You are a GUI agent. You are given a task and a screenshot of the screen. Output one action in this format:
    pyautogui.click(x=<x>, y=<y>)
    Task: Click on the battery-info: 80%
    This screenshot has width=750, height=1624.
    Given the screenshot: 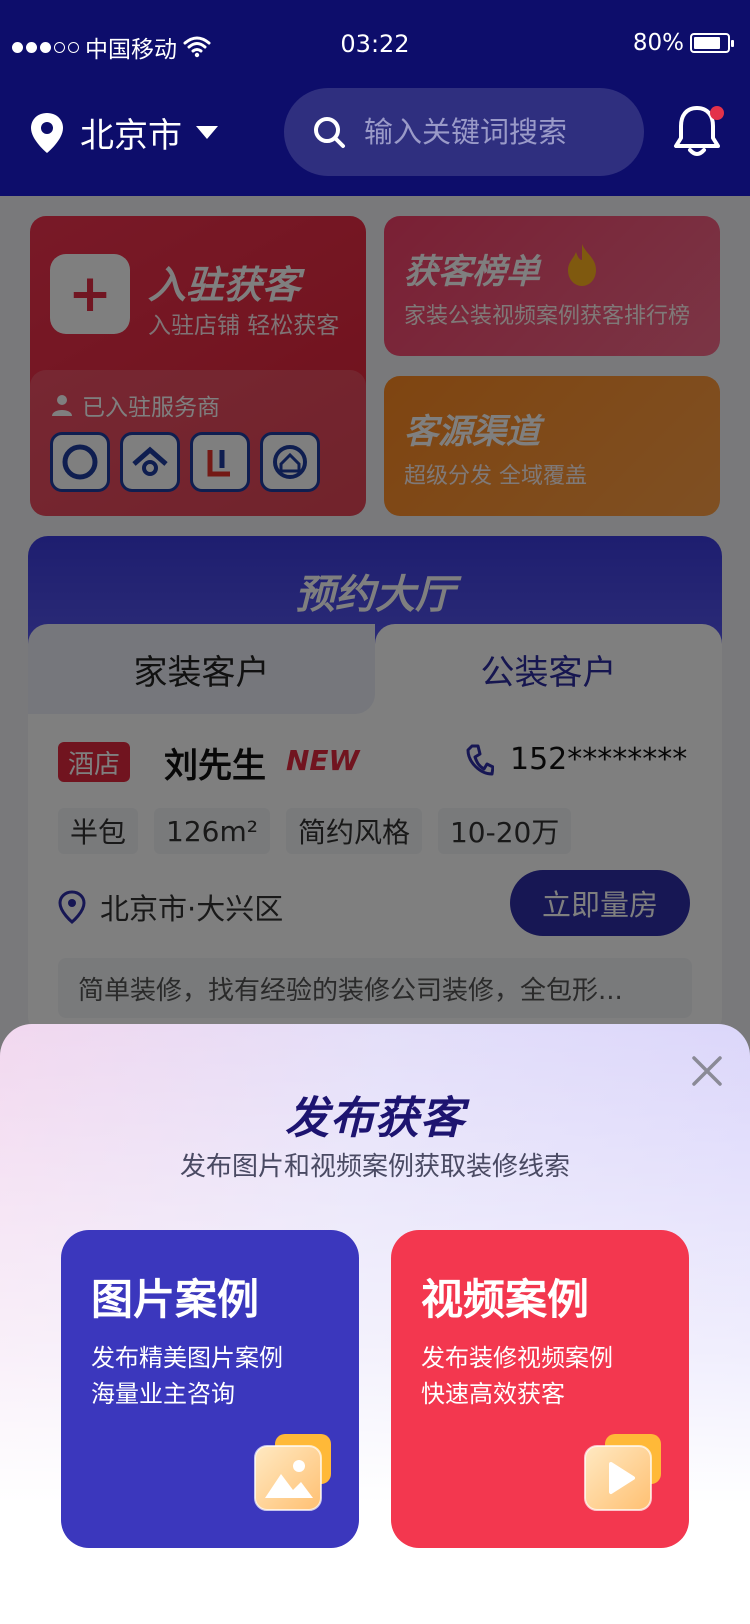 What is the action you would take?
    pyautogui.click(x=683, y=43)
    